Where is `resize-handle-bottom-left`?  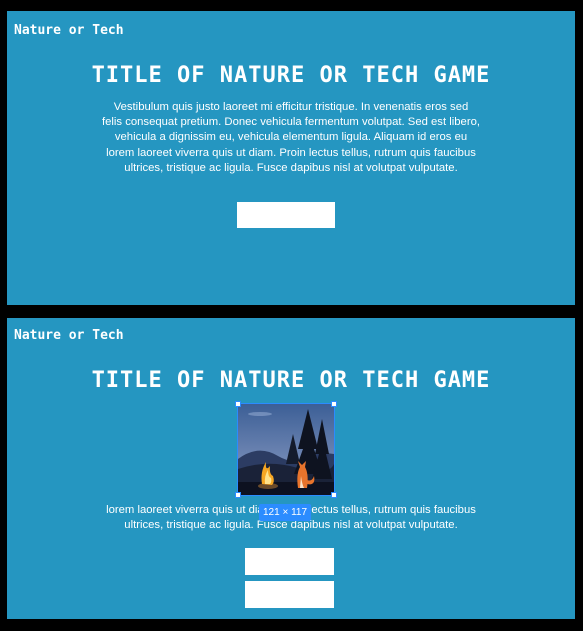
resize-handle-bottom-left is located at coordinates (238, 495).